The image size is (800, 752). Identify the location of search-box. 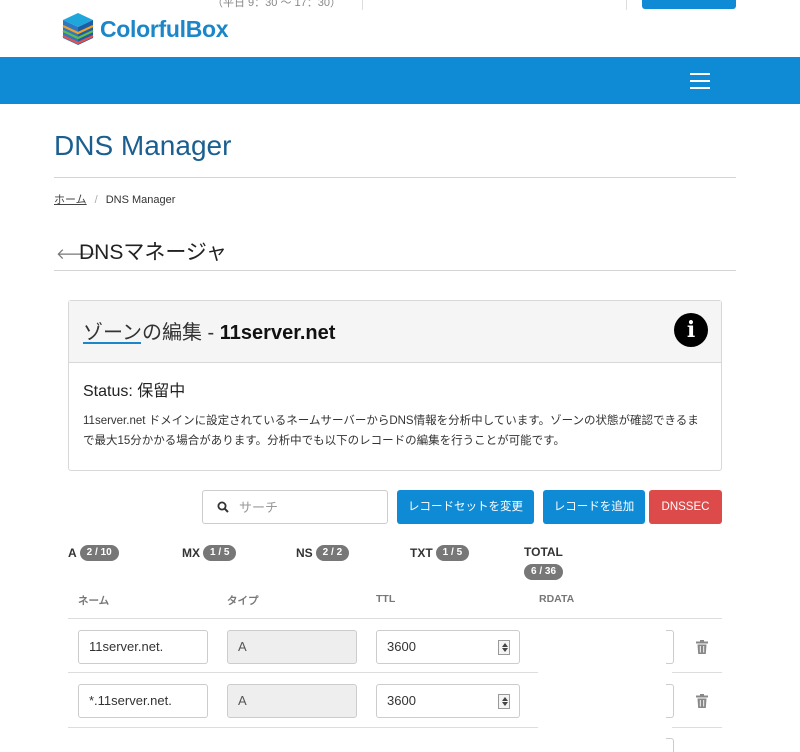
(295, 507).